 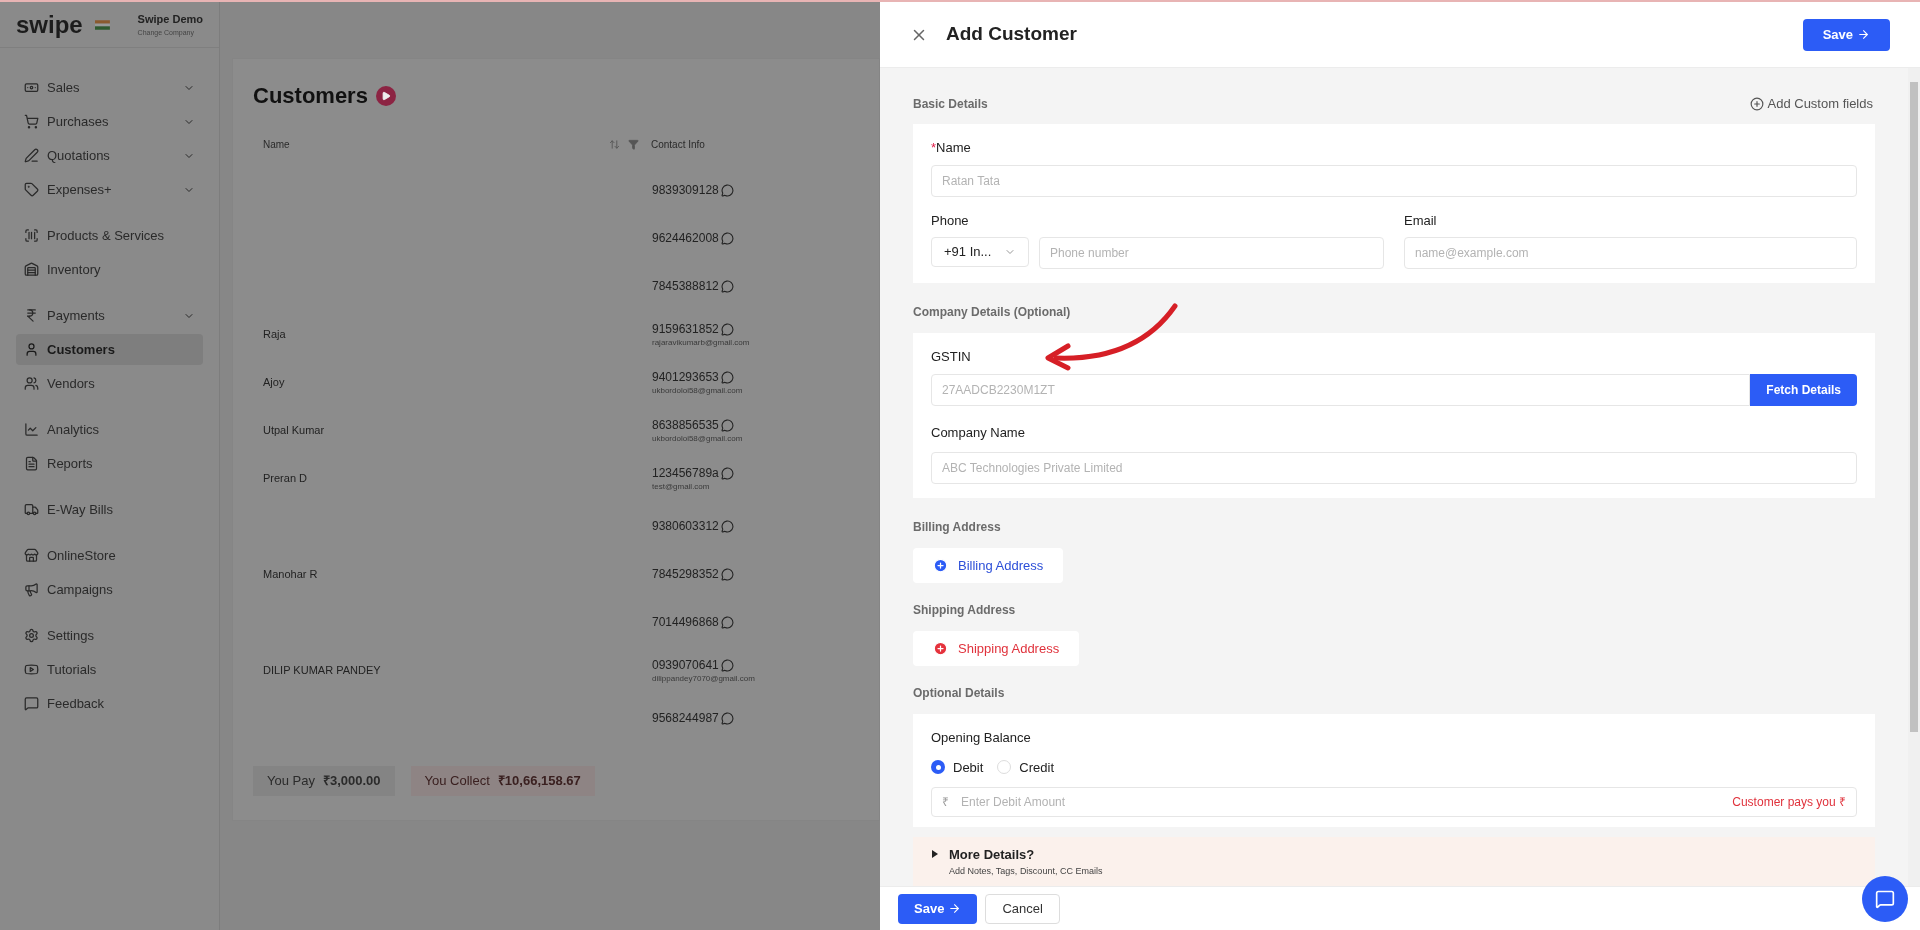 I want to click on email-text: dilippandey7070@gmail.com, so click(x=703, y=679).